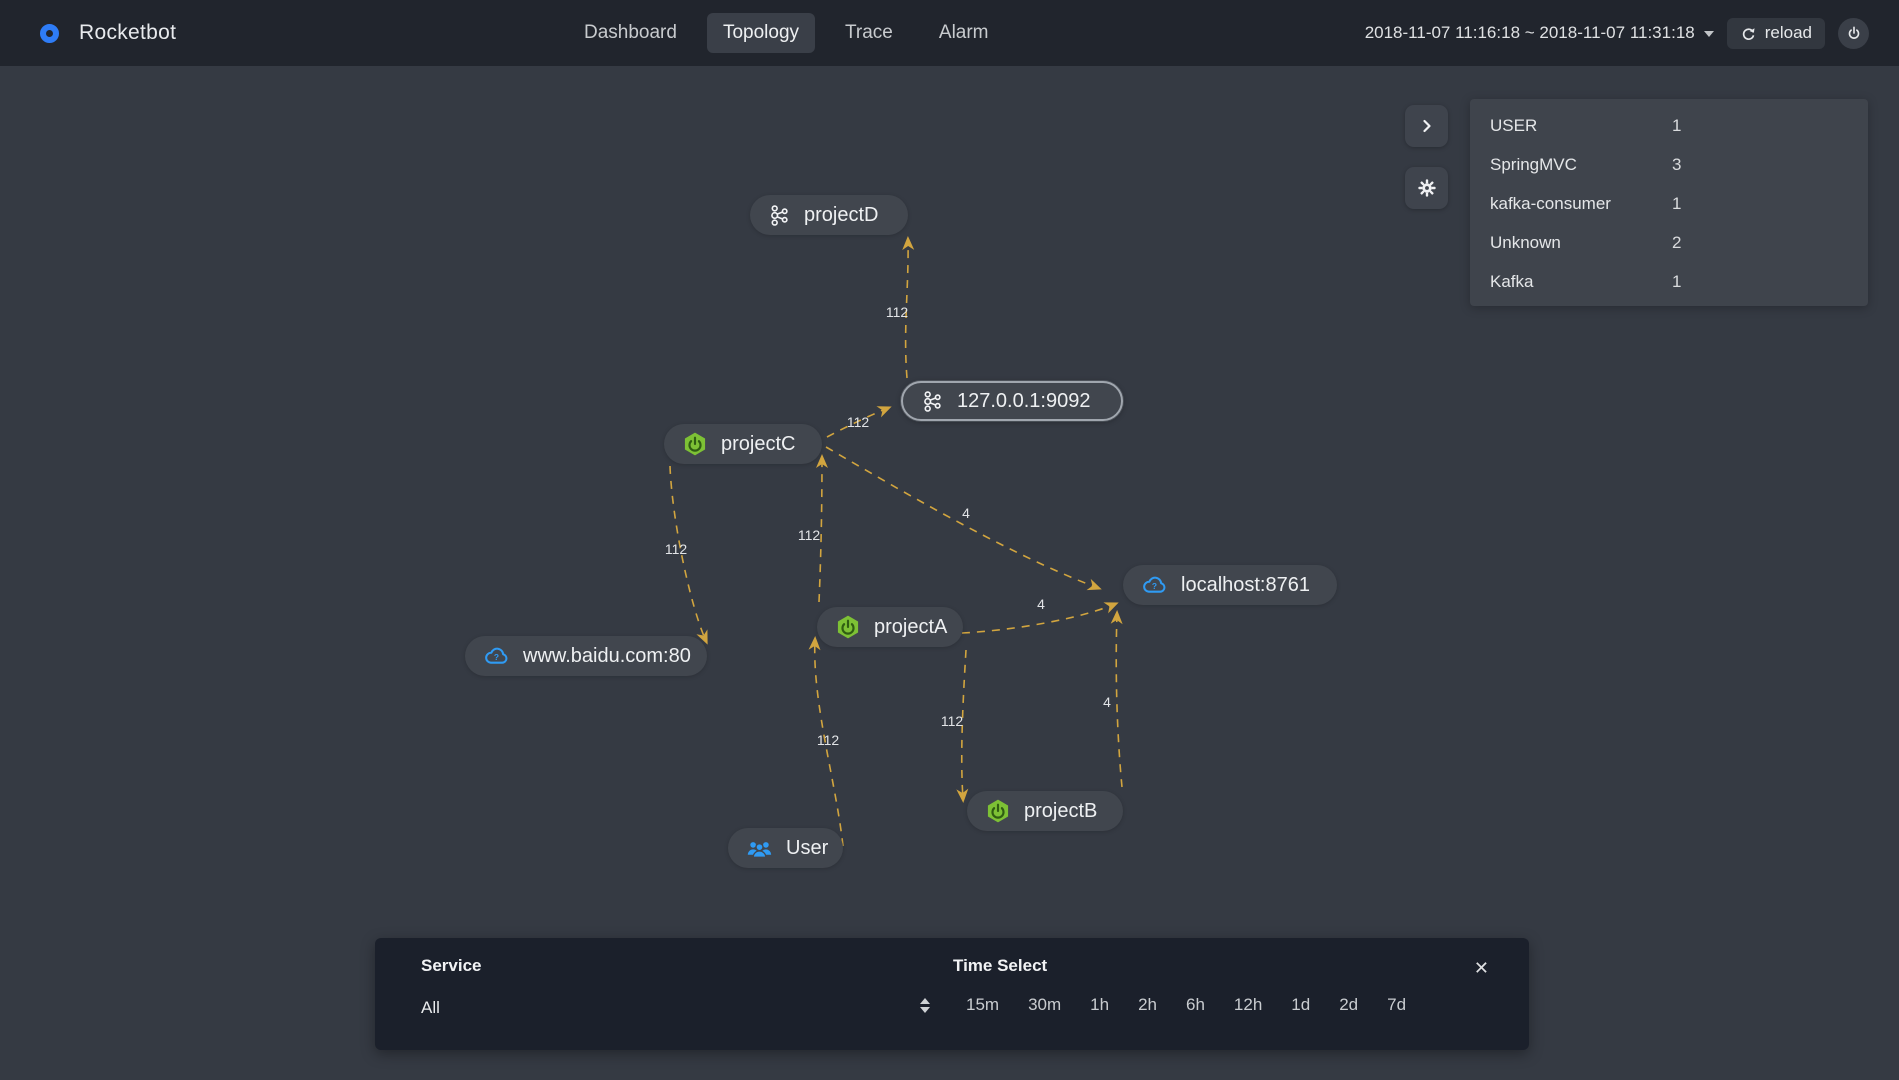 The image size is (1899, 1080). Describe the element at coordinates (1163, 1005) in the screenshot. I see `time-options-row: 15m 30m 1h 2h 6h 12h 1d 2d 7d` at that location.